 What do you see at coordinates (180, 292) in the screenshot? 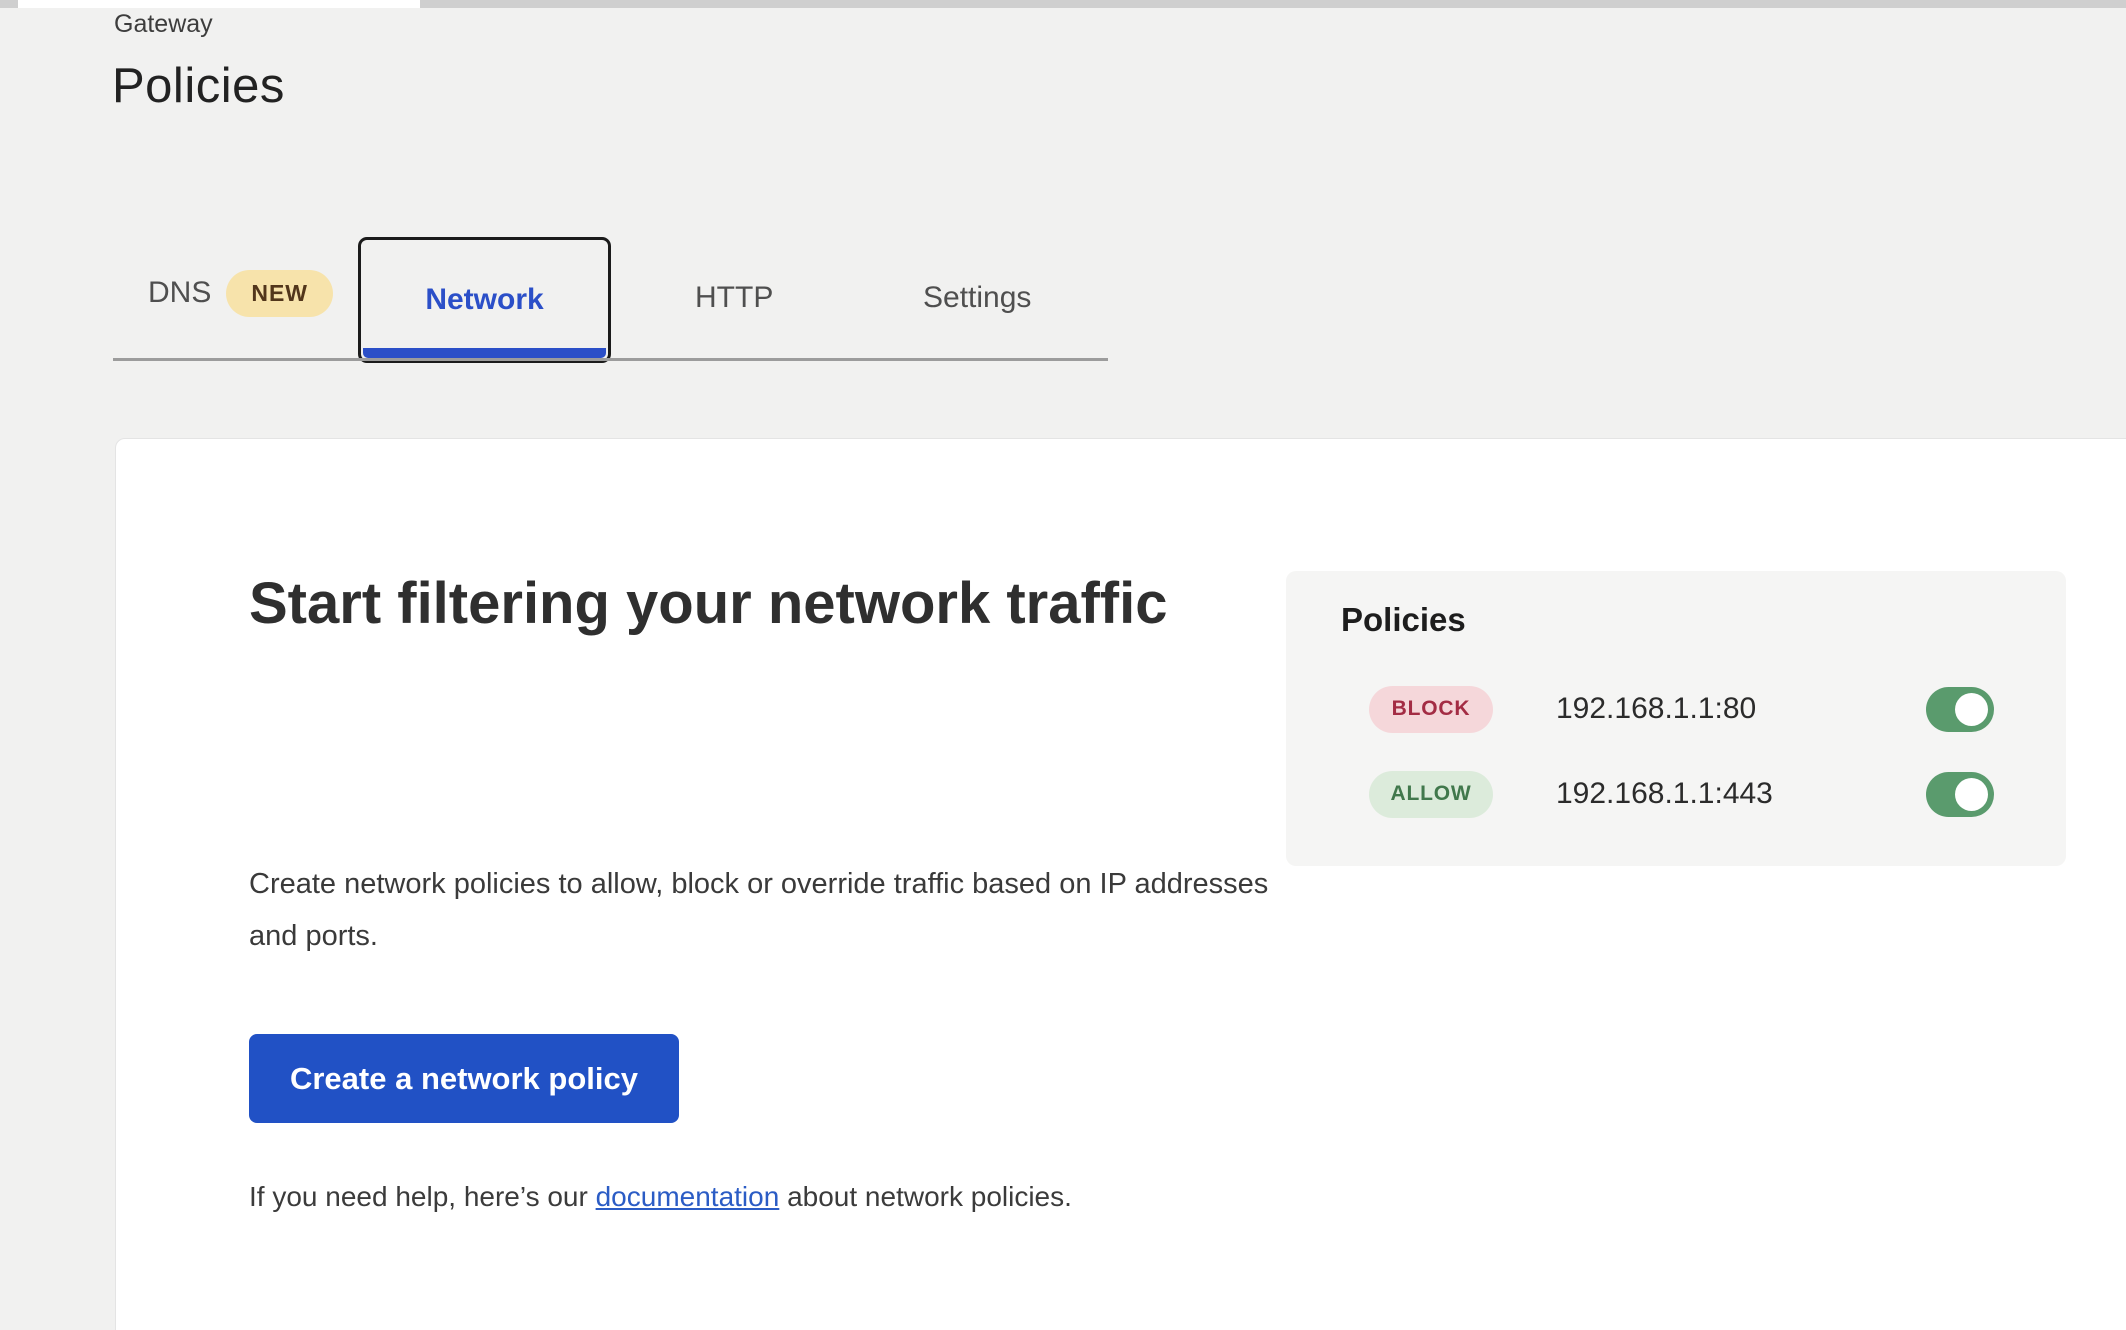
I see `tab-dns-label: DNS` at bounding box center [180, 292].